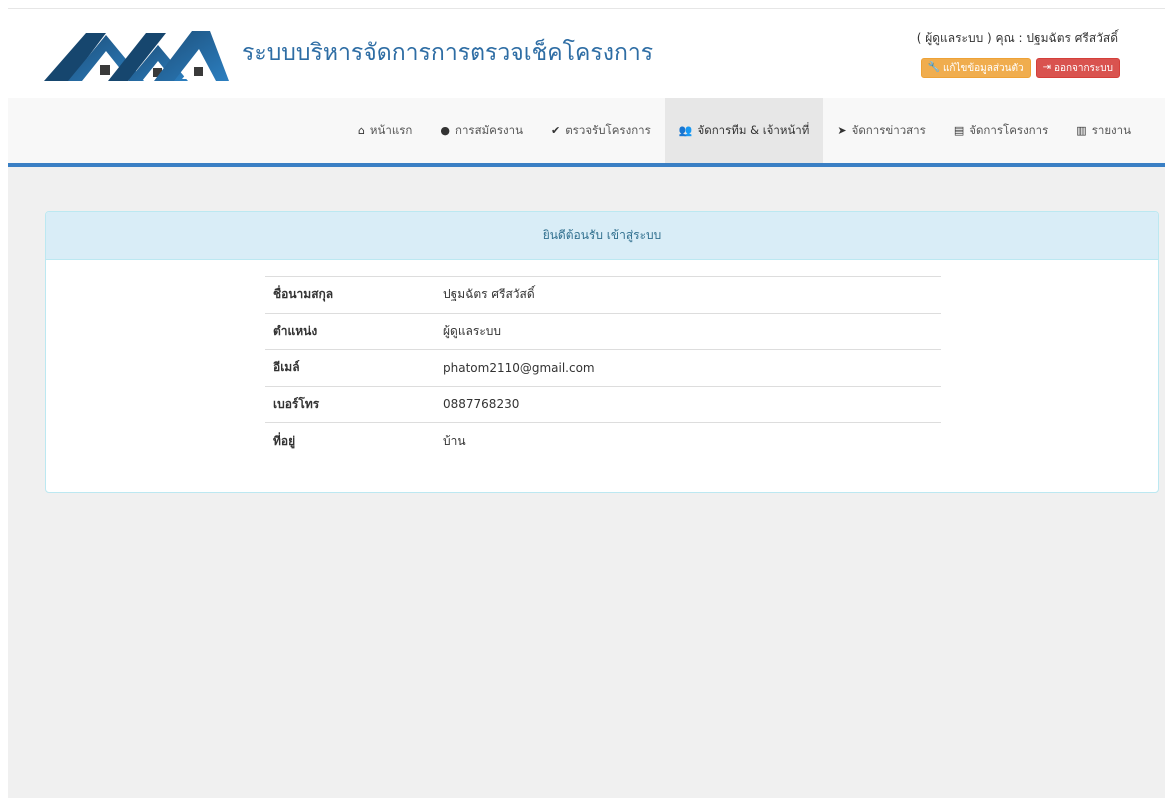 Image resolution: width=1165 pixels, height=798 pixels. I want to click on file-icon: ▤, so click(959, 130).